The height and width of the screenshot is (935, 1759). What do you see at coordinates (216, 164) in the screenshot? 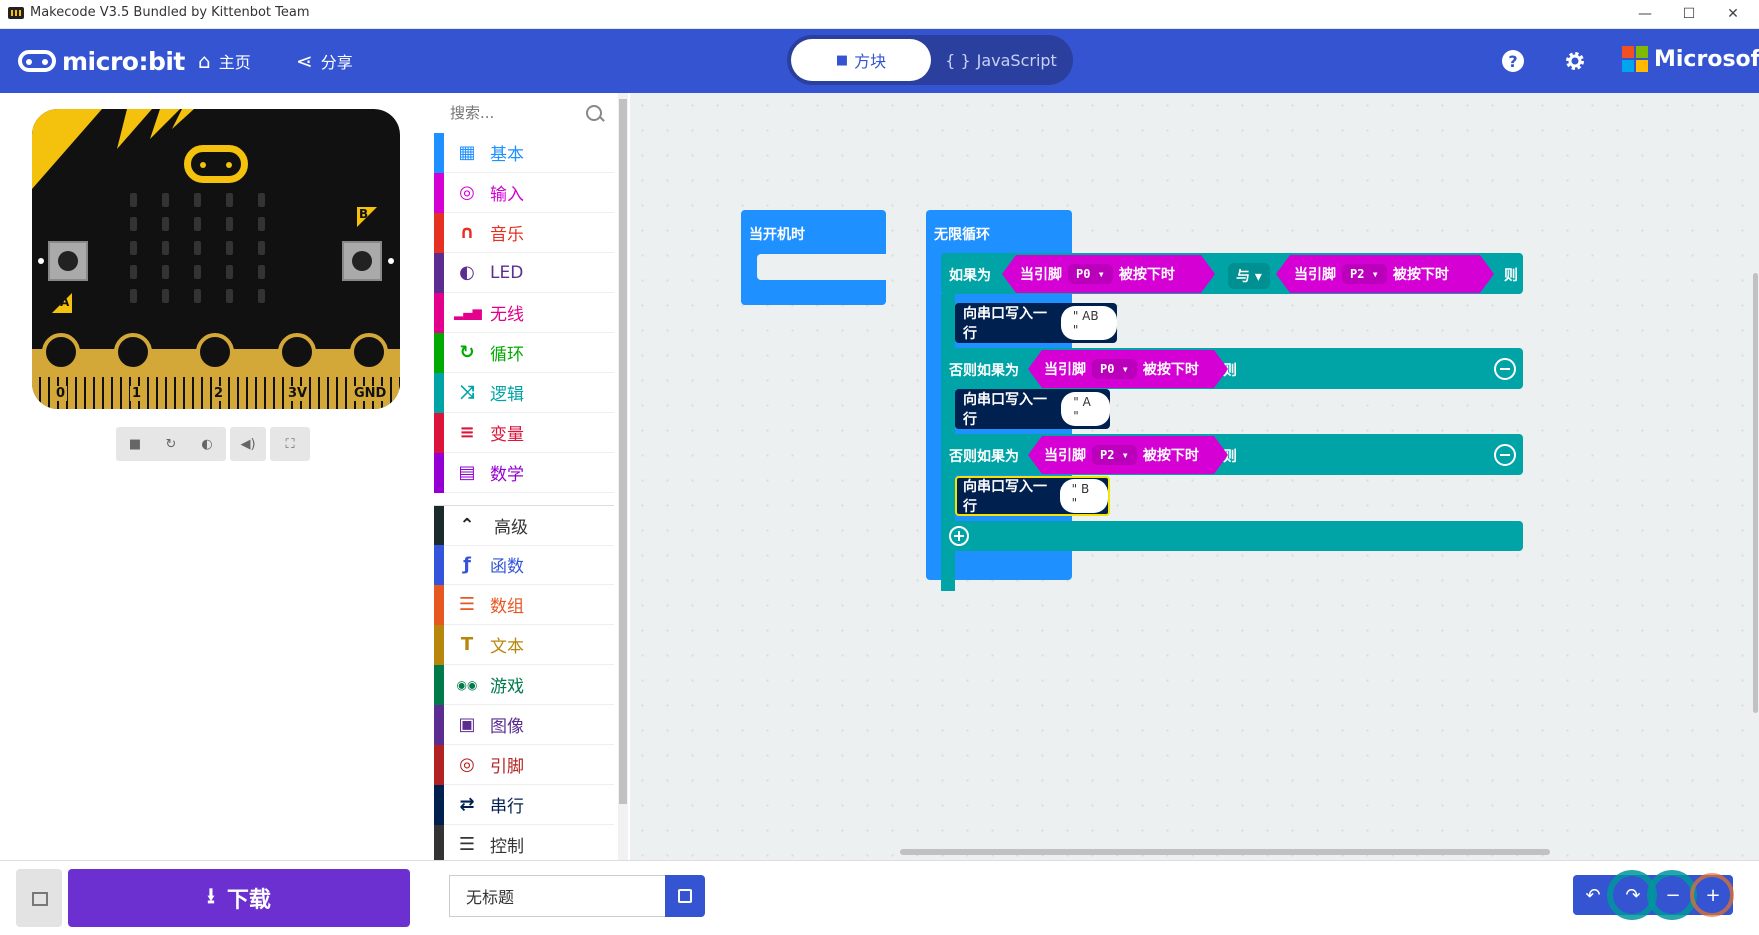
I see `board-logo` at bounding box center [216, 164].